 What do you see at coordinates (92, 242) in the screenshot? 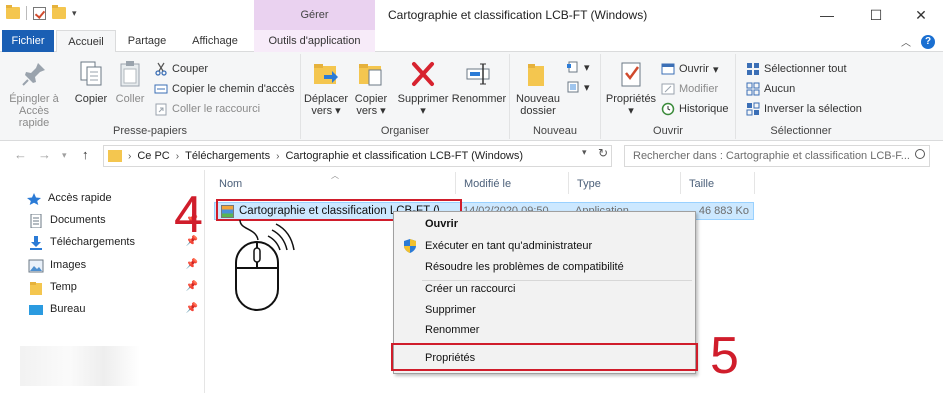
I see `sidebar-item-label: Téléchargements` at bounding box center [92, 242].